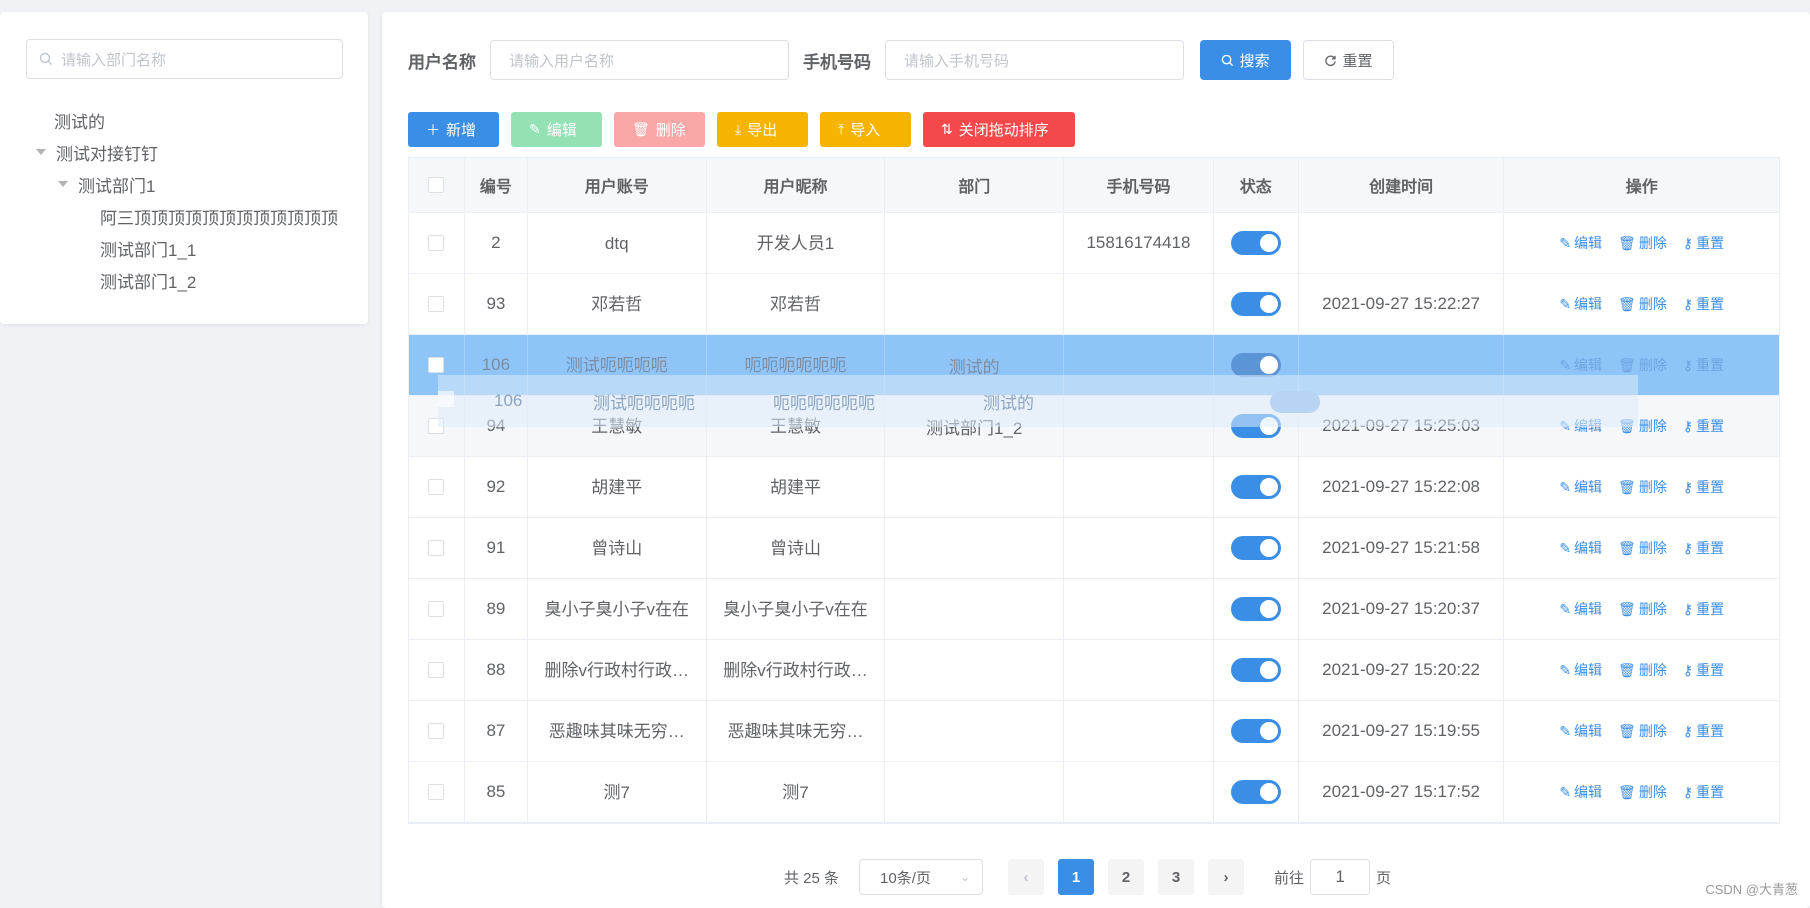 The height and width of the screenshot is (908, 1810). I want to click on next-page-button: ›, so click(1226, 877).